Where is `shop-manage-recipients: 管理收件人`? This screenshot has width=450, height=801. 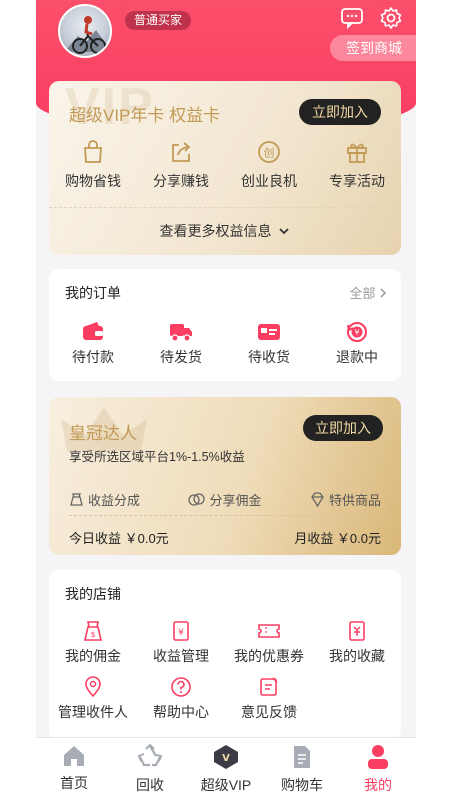 shop-manage-recipients: 管理收件人 is located at coordinates (93, 699).